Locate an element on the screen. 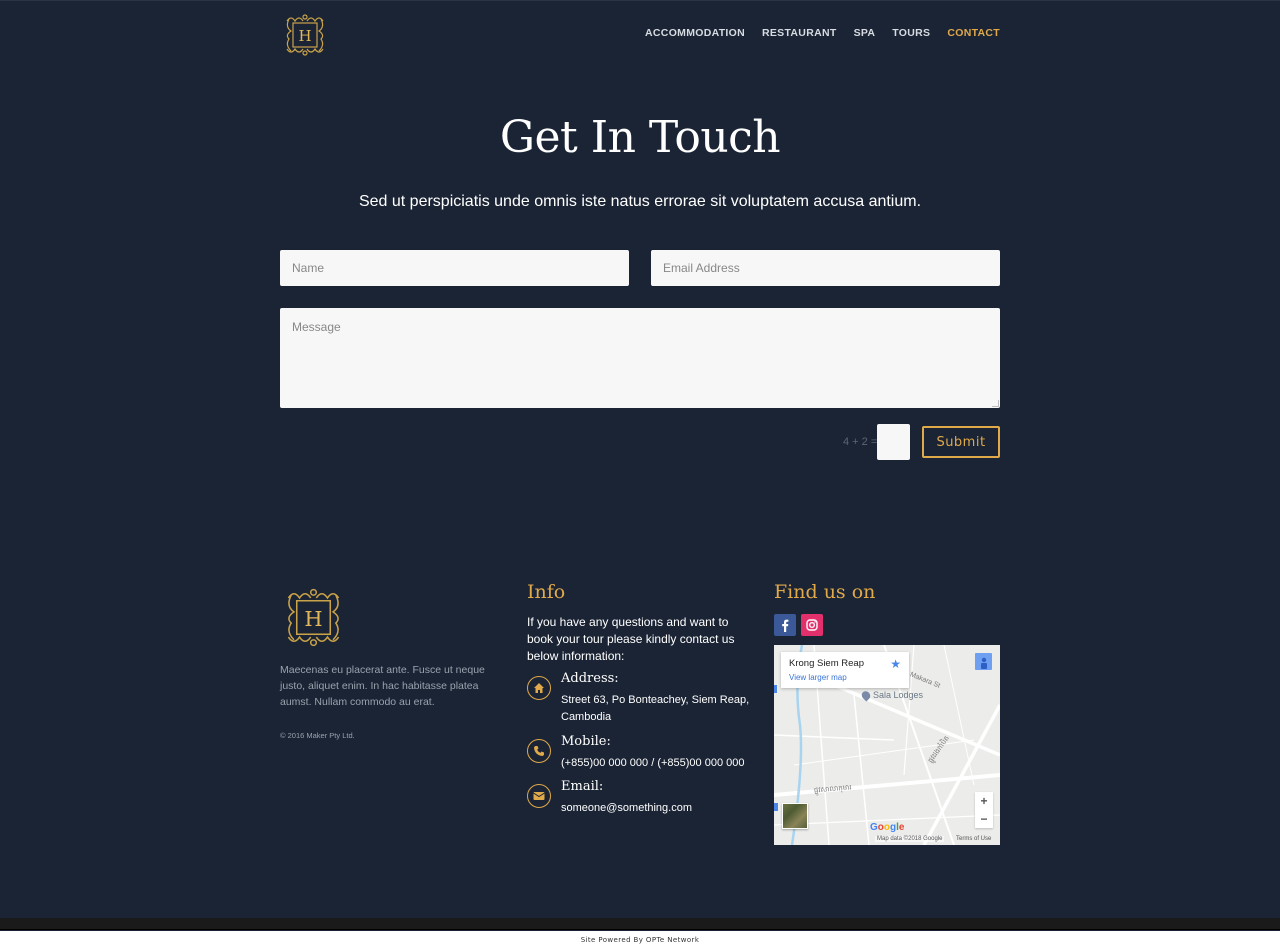 The width and height of the screenshot is (1280, 951). map-zoom-control: + − is located at coordinates (984, 810).